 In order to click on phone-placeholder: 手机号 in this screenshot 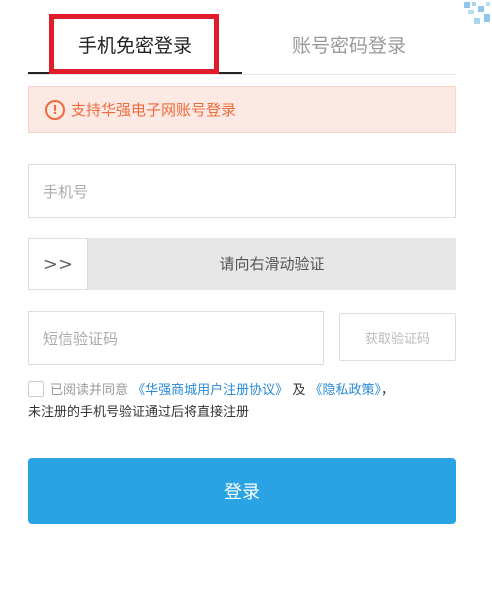, I will do `click(66, 191)`.